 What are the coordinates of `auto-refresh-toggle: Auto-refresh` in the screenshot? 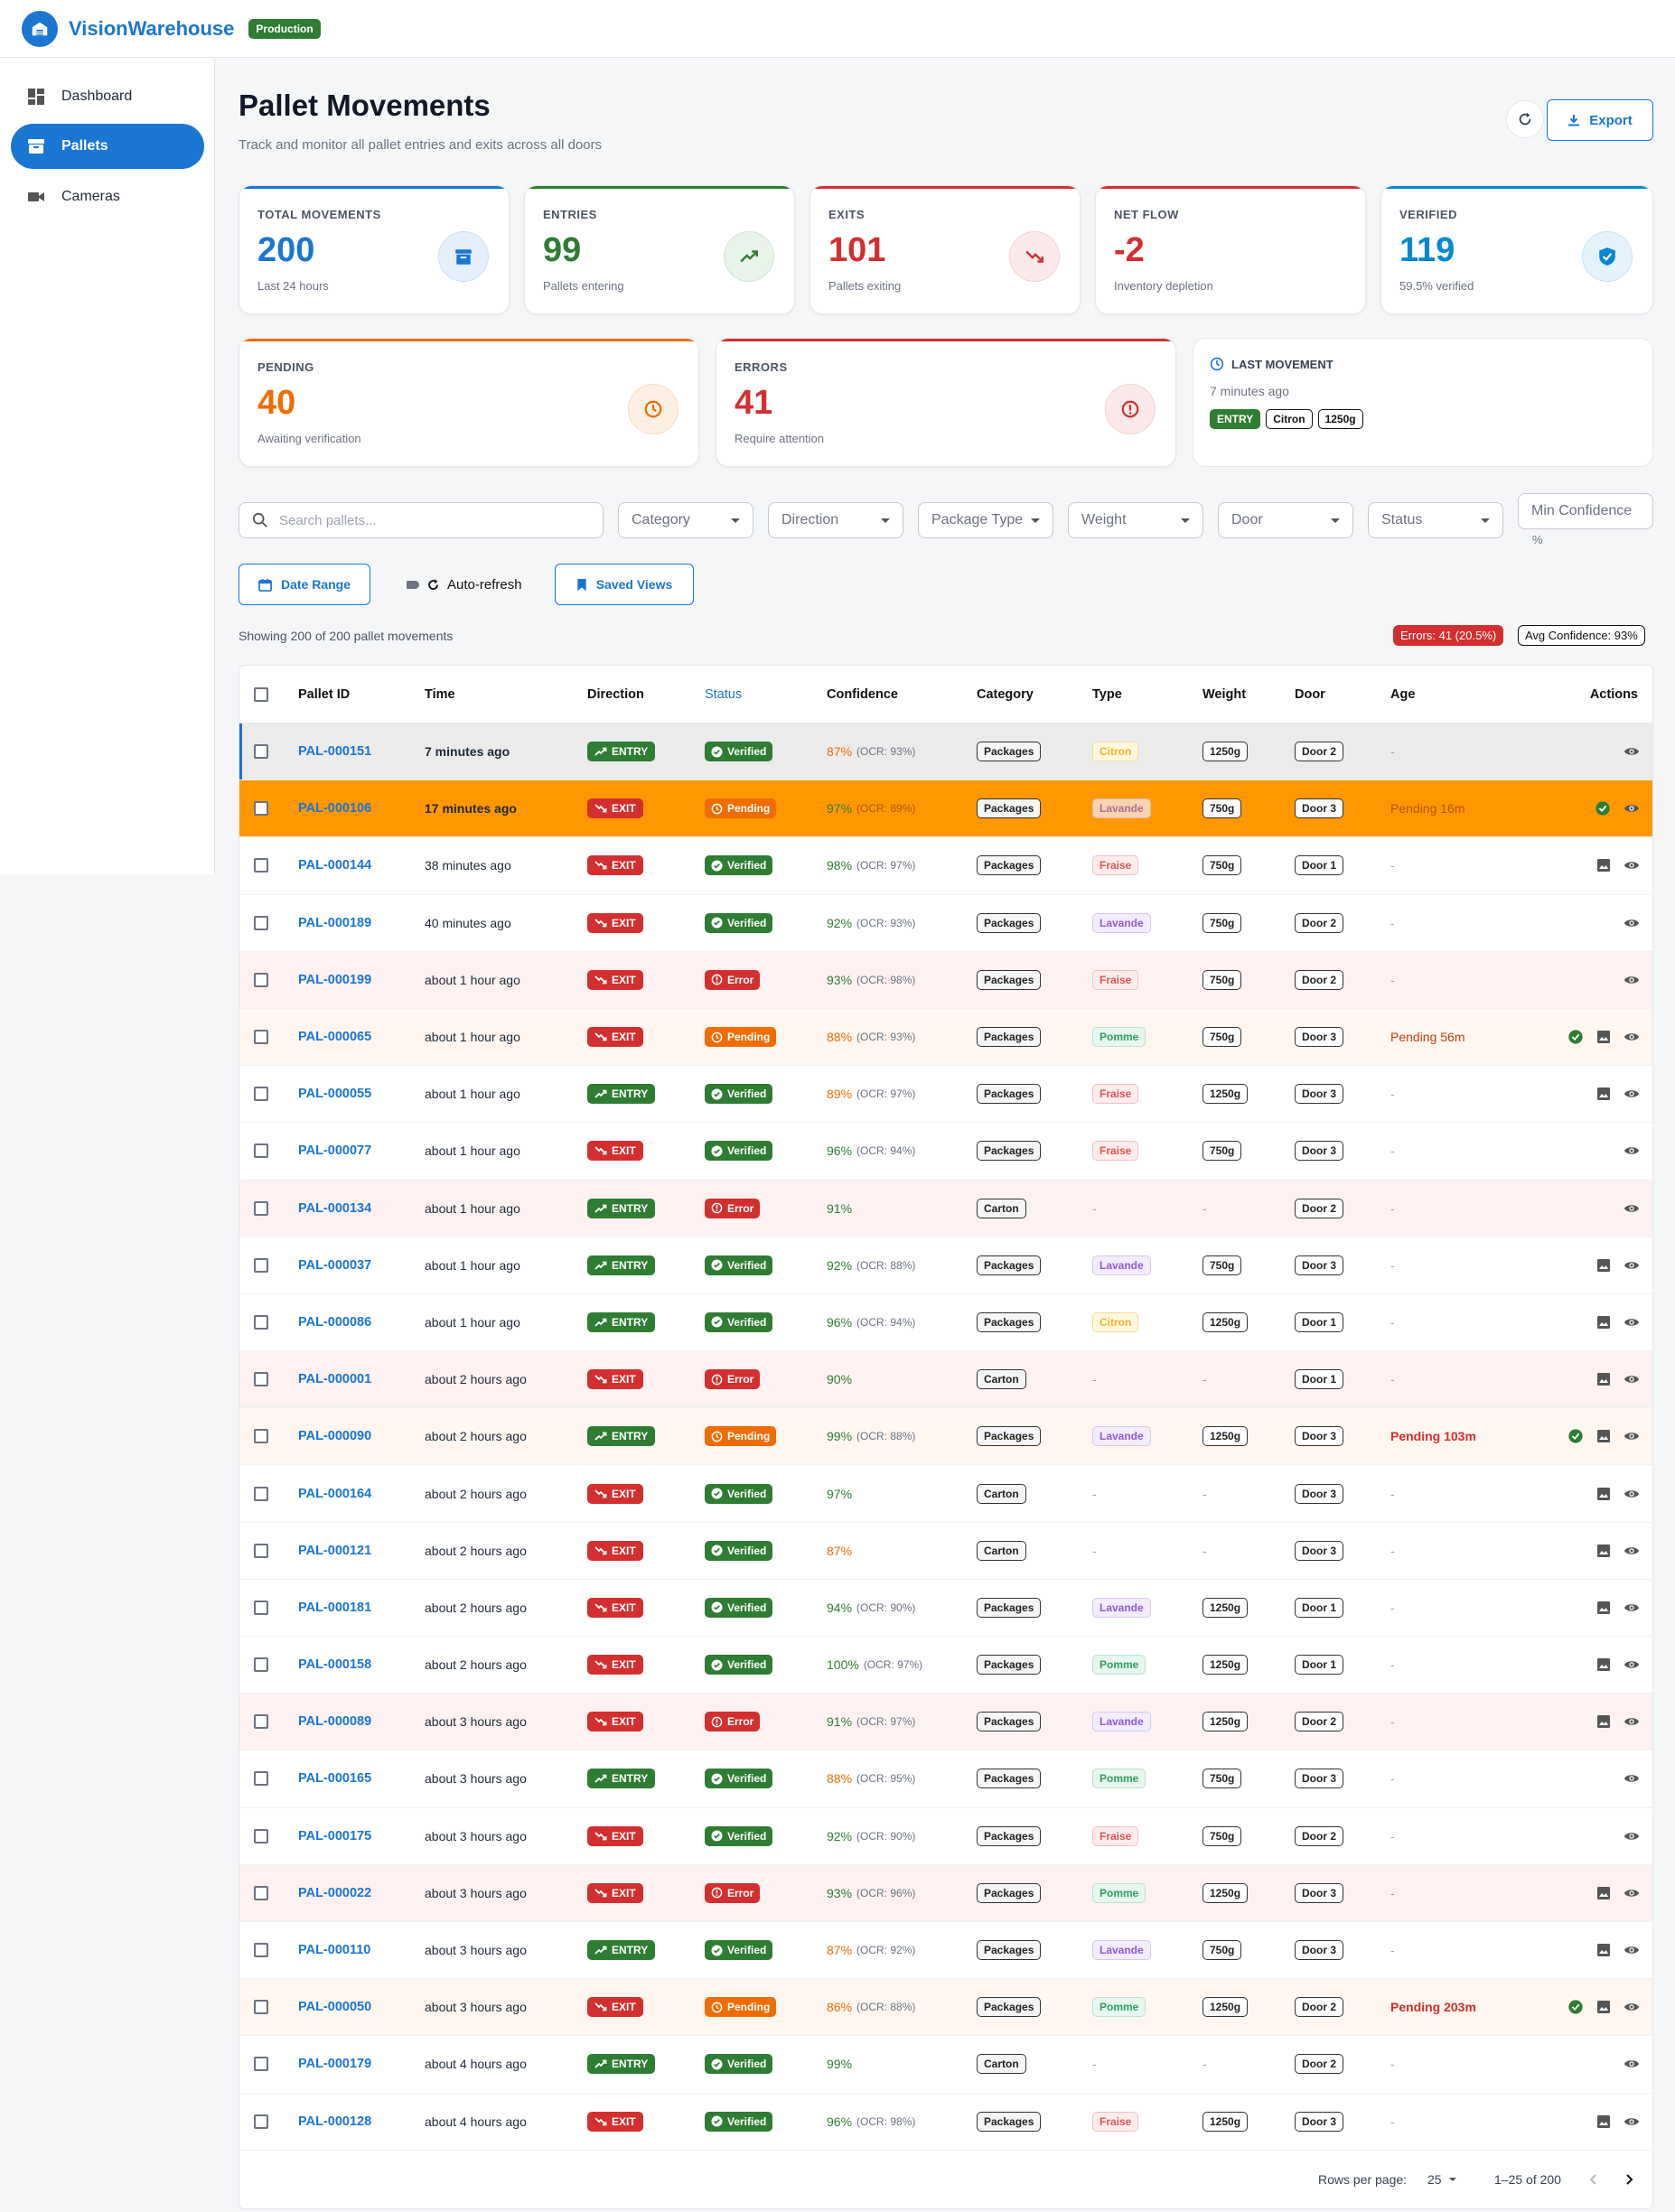 It's located at (464, 584).